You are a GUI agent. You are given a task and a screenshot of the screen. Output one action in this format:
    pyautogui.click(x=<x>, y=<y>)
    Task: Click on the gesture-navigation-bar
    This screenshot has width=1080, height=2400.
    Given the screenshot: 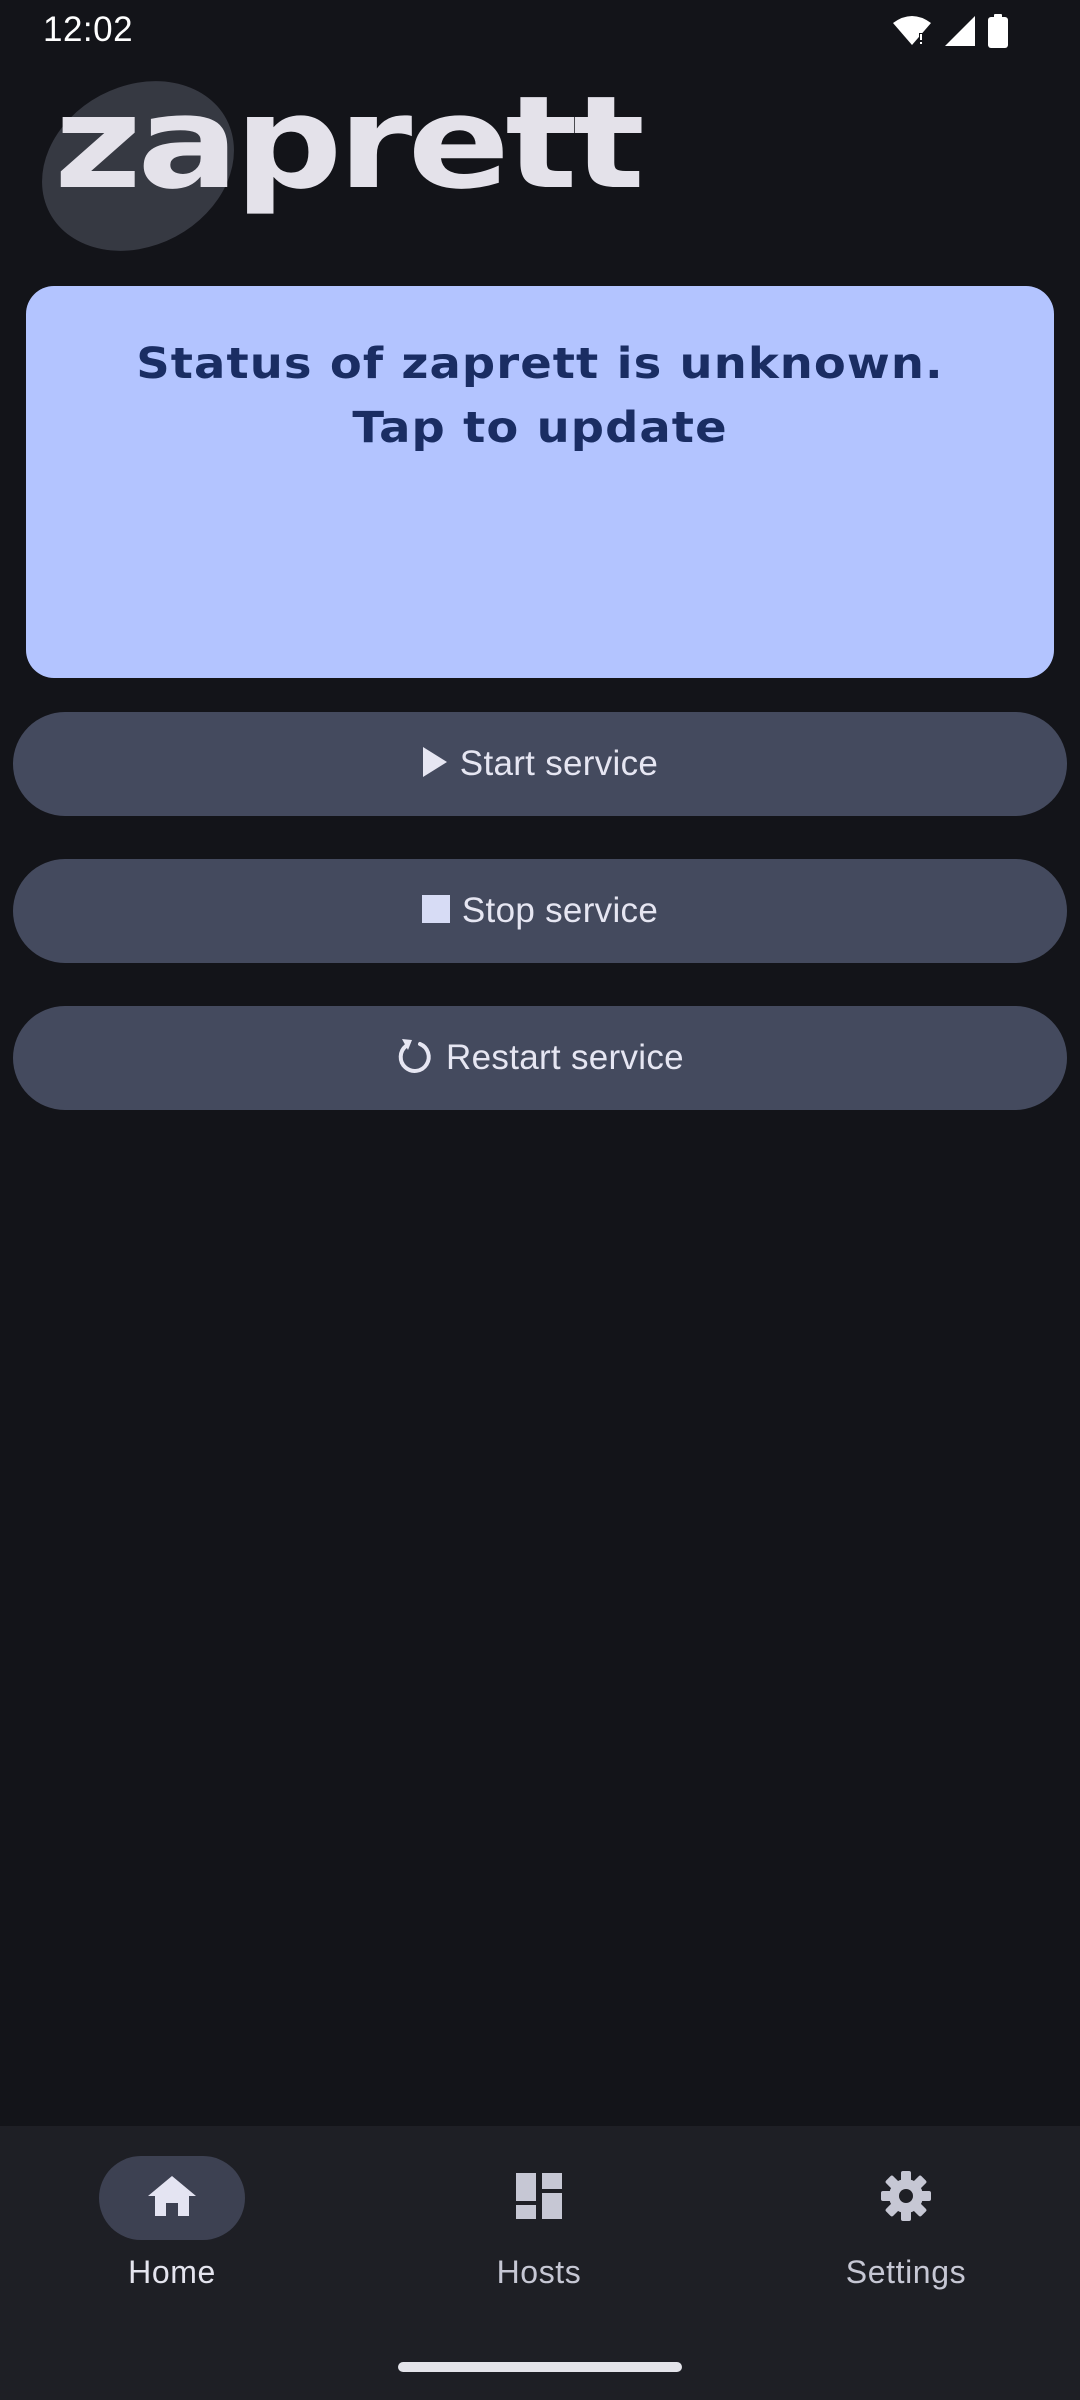 What is the action you would take?
    pyautogui.click(x=540, y=2367)
    